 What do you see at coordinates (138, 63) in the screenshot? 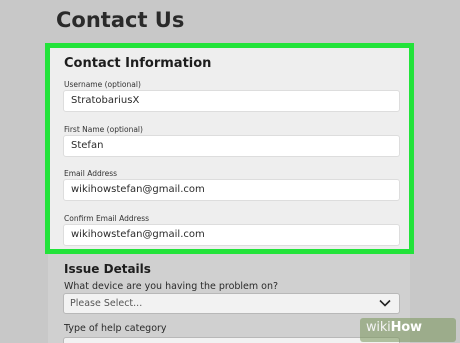
I see `section-title-contact: Contact Information` at bounding box center [138, 63].